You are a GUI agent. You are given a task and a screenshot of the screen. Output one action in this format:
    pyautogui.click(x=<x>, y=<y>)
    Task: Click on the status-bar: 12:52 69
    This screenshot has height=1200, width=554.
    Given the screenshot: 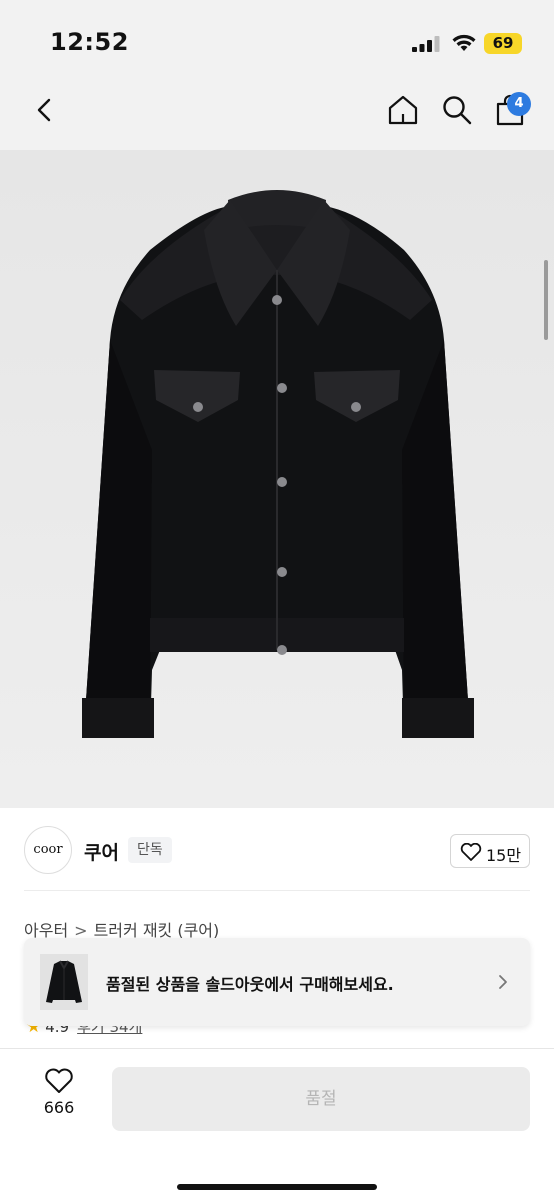 What is the action you would take?
    pyautogui.click(x=277, y=35)
    